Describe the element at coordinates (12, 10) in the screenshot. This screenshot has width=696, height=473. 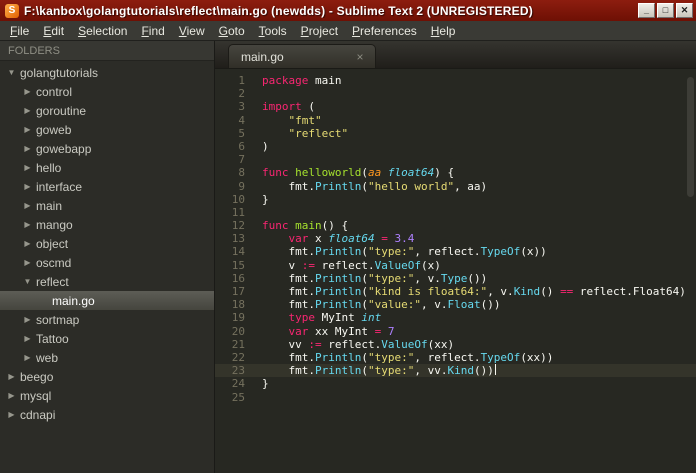
I see `app-icon: S` at that location.